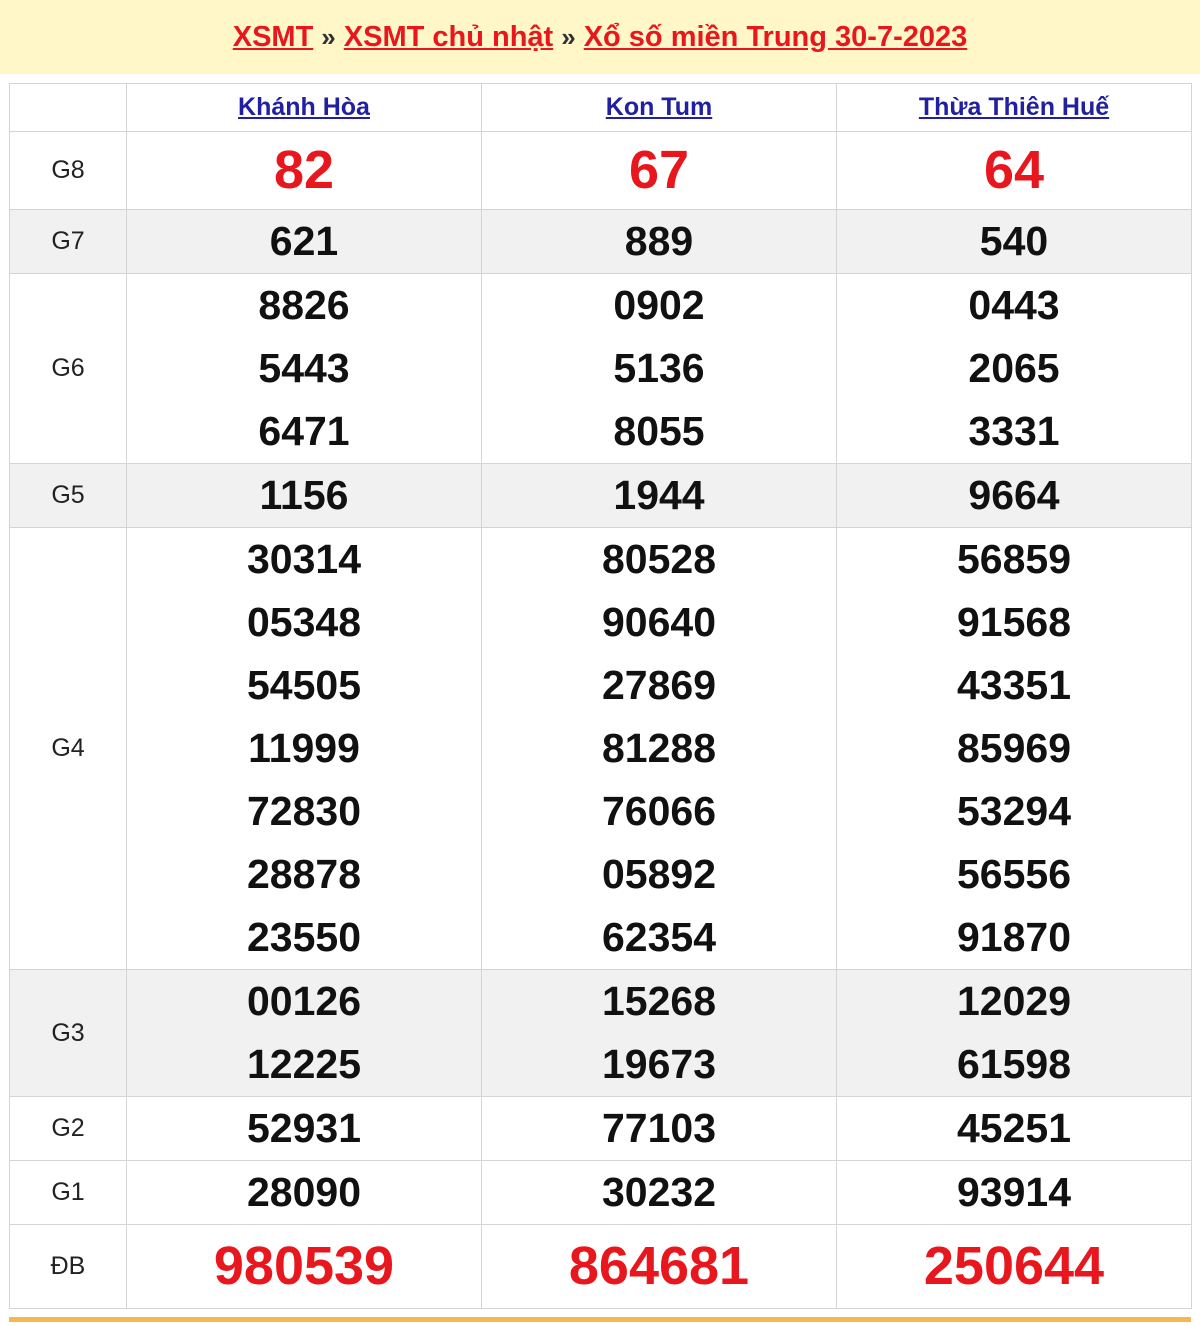  Describe the element at coordinates (68, 1266) in the screenshot. I see `prize-label: ĐB` at that location.